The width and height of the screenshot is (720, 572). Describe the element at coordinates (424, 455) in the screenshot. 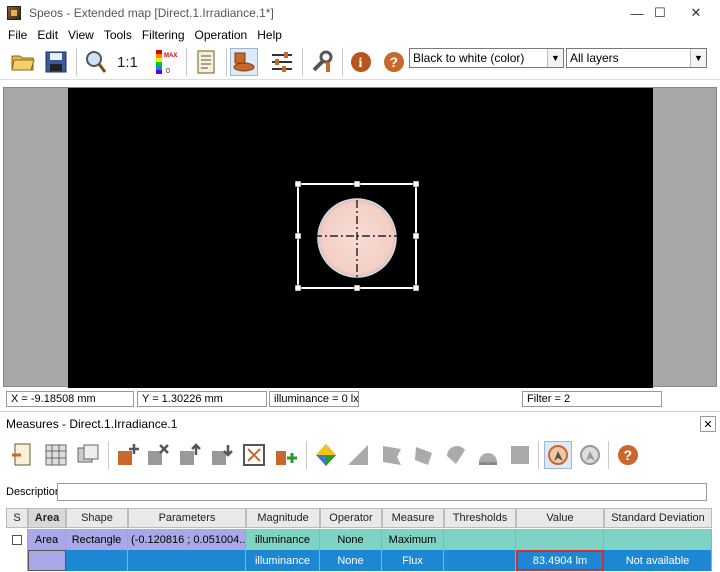

I see `quad-shape-icon` at that location.